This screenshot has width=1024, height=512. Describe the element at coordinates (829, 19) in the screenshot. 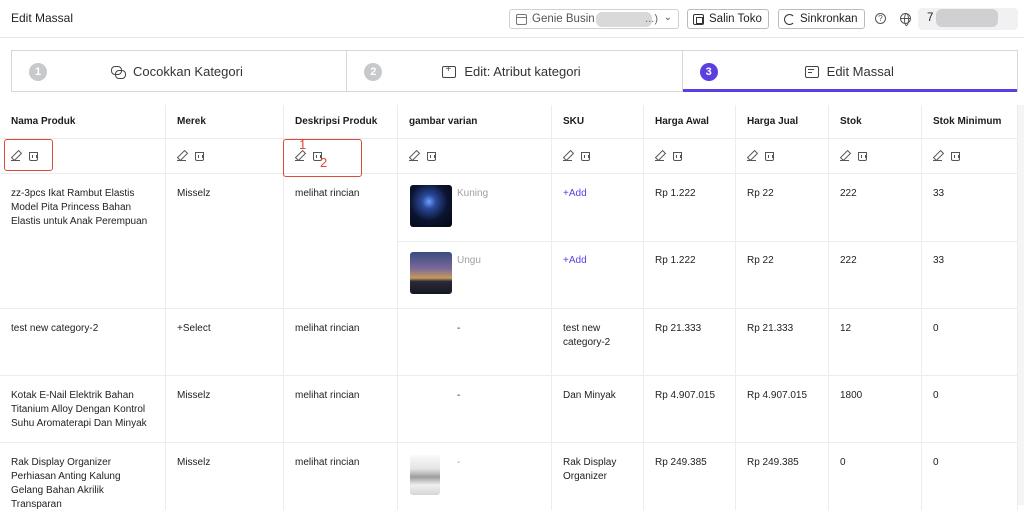

I see `sync-label: Sinkronkan` at that location.